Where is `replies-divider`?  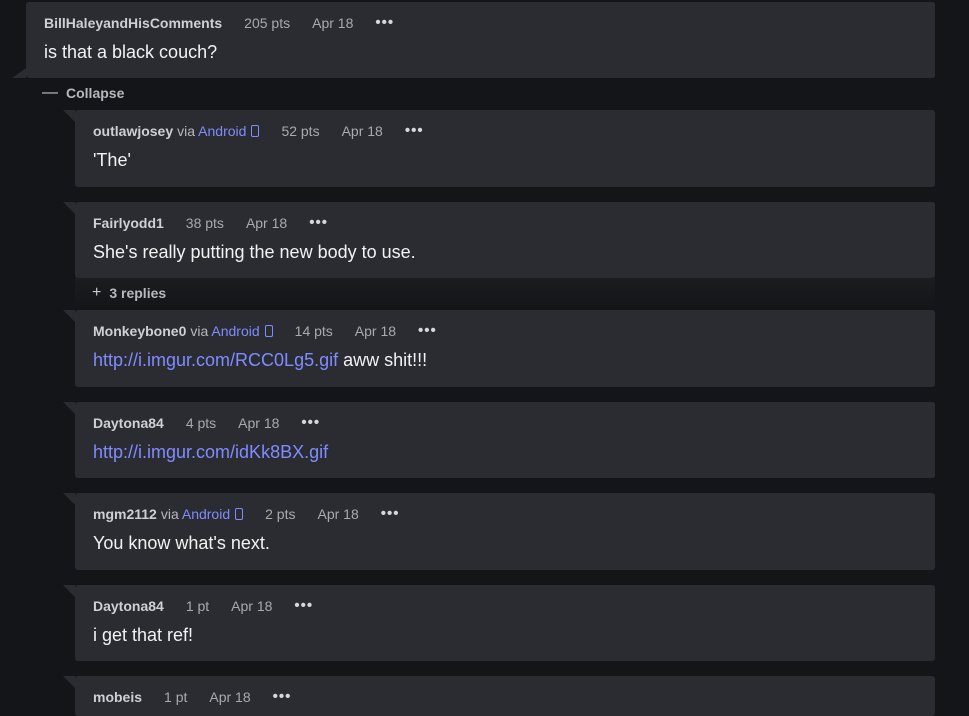 replies-divider is located at coordinates (505, 293).